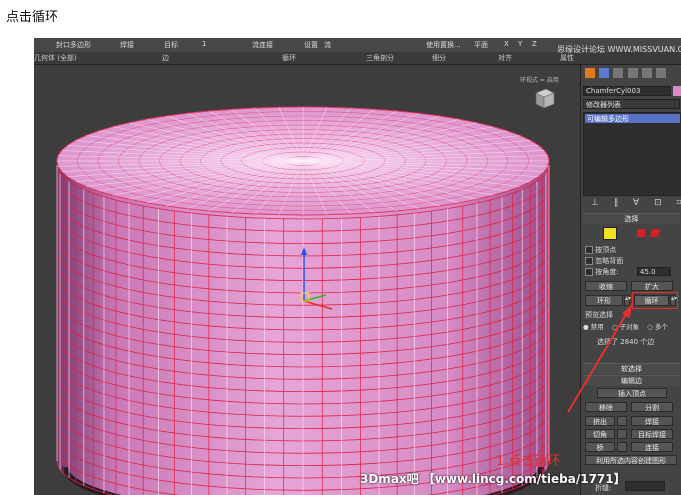 The image size is (681, 495). Describe the element at coordinates (654, 271) in the screenshot. I see `angle-value-field: 45.0` at that location.